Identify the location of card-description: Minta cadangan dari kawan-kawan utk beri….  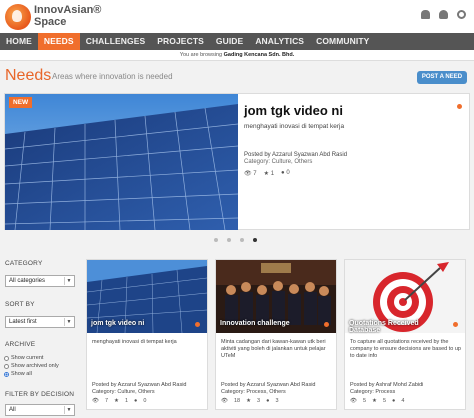
(273, 349).